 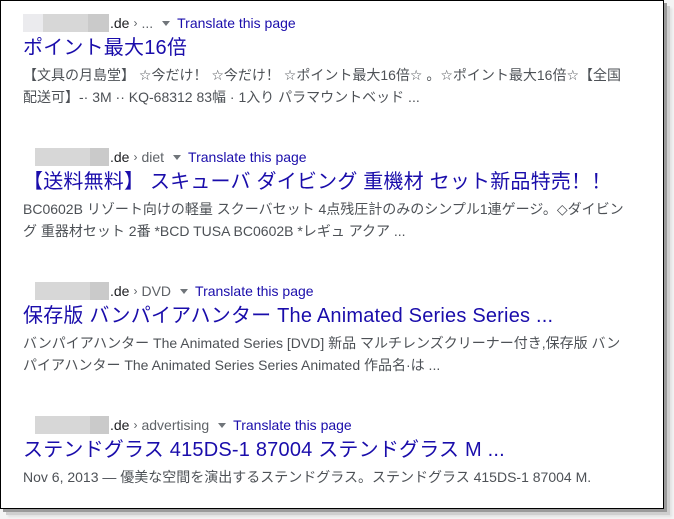 I want to click on result-title-link: 【送料無料】 スキューバ ダイビング 重機材 セット新品特売！！, so click(x=335, y=182).